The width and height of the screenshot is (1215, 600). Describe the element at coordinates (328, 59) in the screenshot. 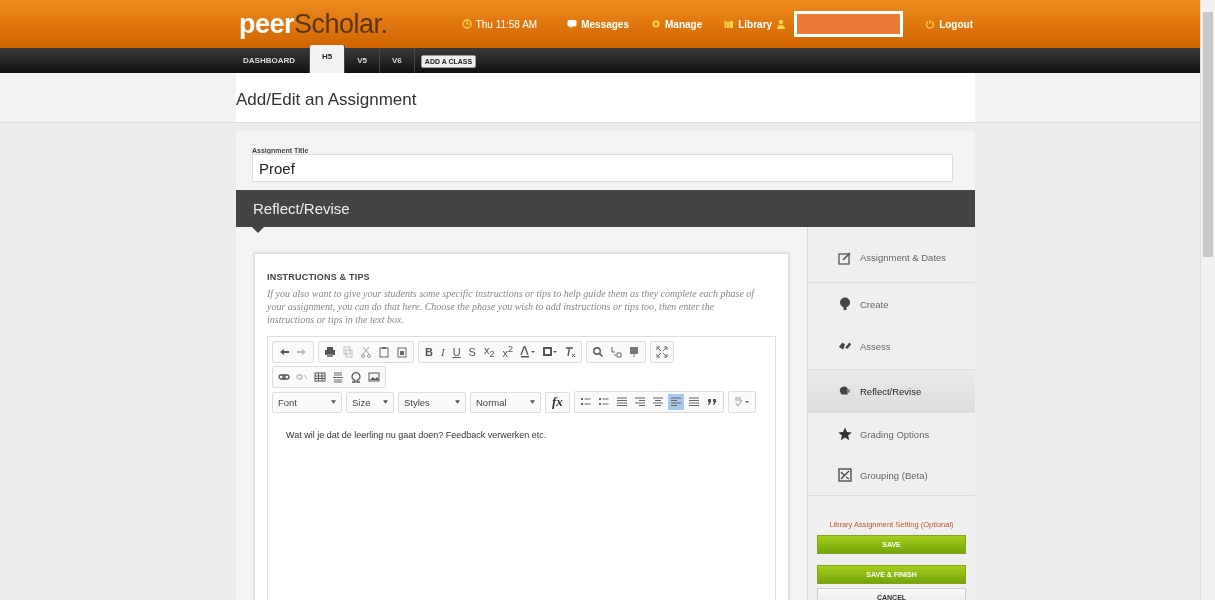

I see `class-tab: H5` at that location.